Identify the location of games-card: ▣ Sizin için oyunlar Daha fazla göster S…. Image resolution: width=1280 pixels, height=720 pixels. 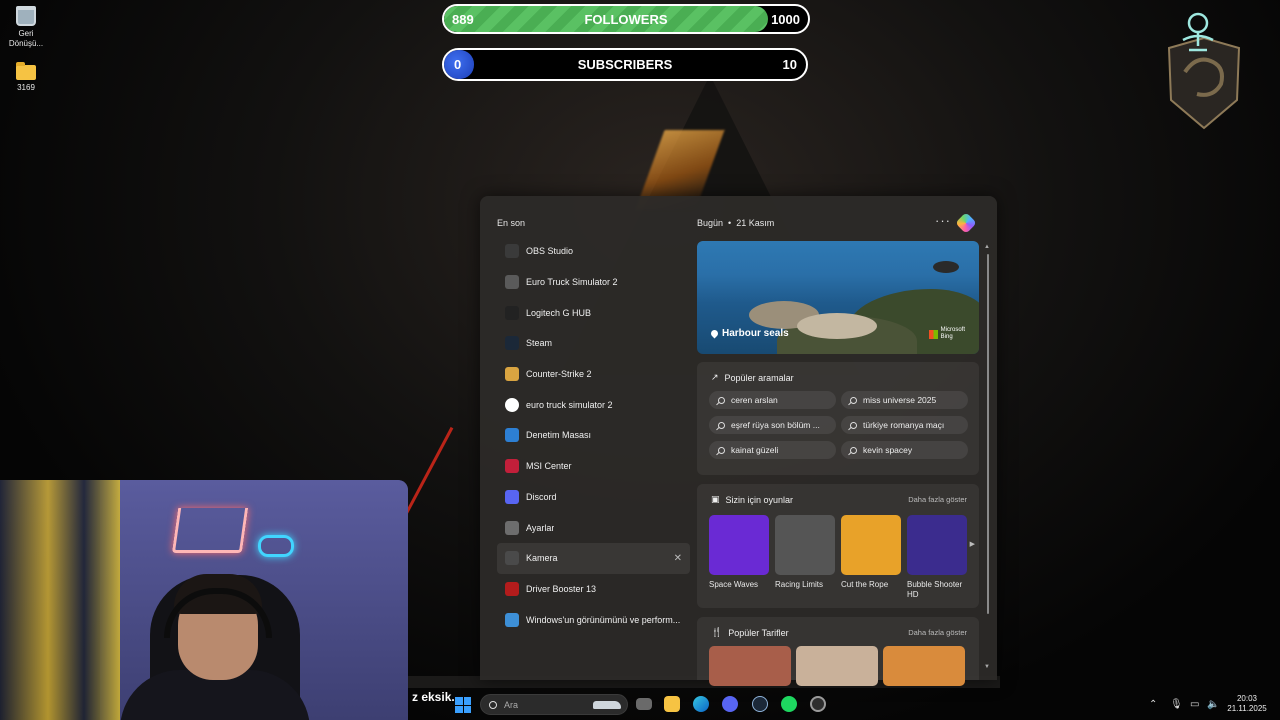
(838, 546).